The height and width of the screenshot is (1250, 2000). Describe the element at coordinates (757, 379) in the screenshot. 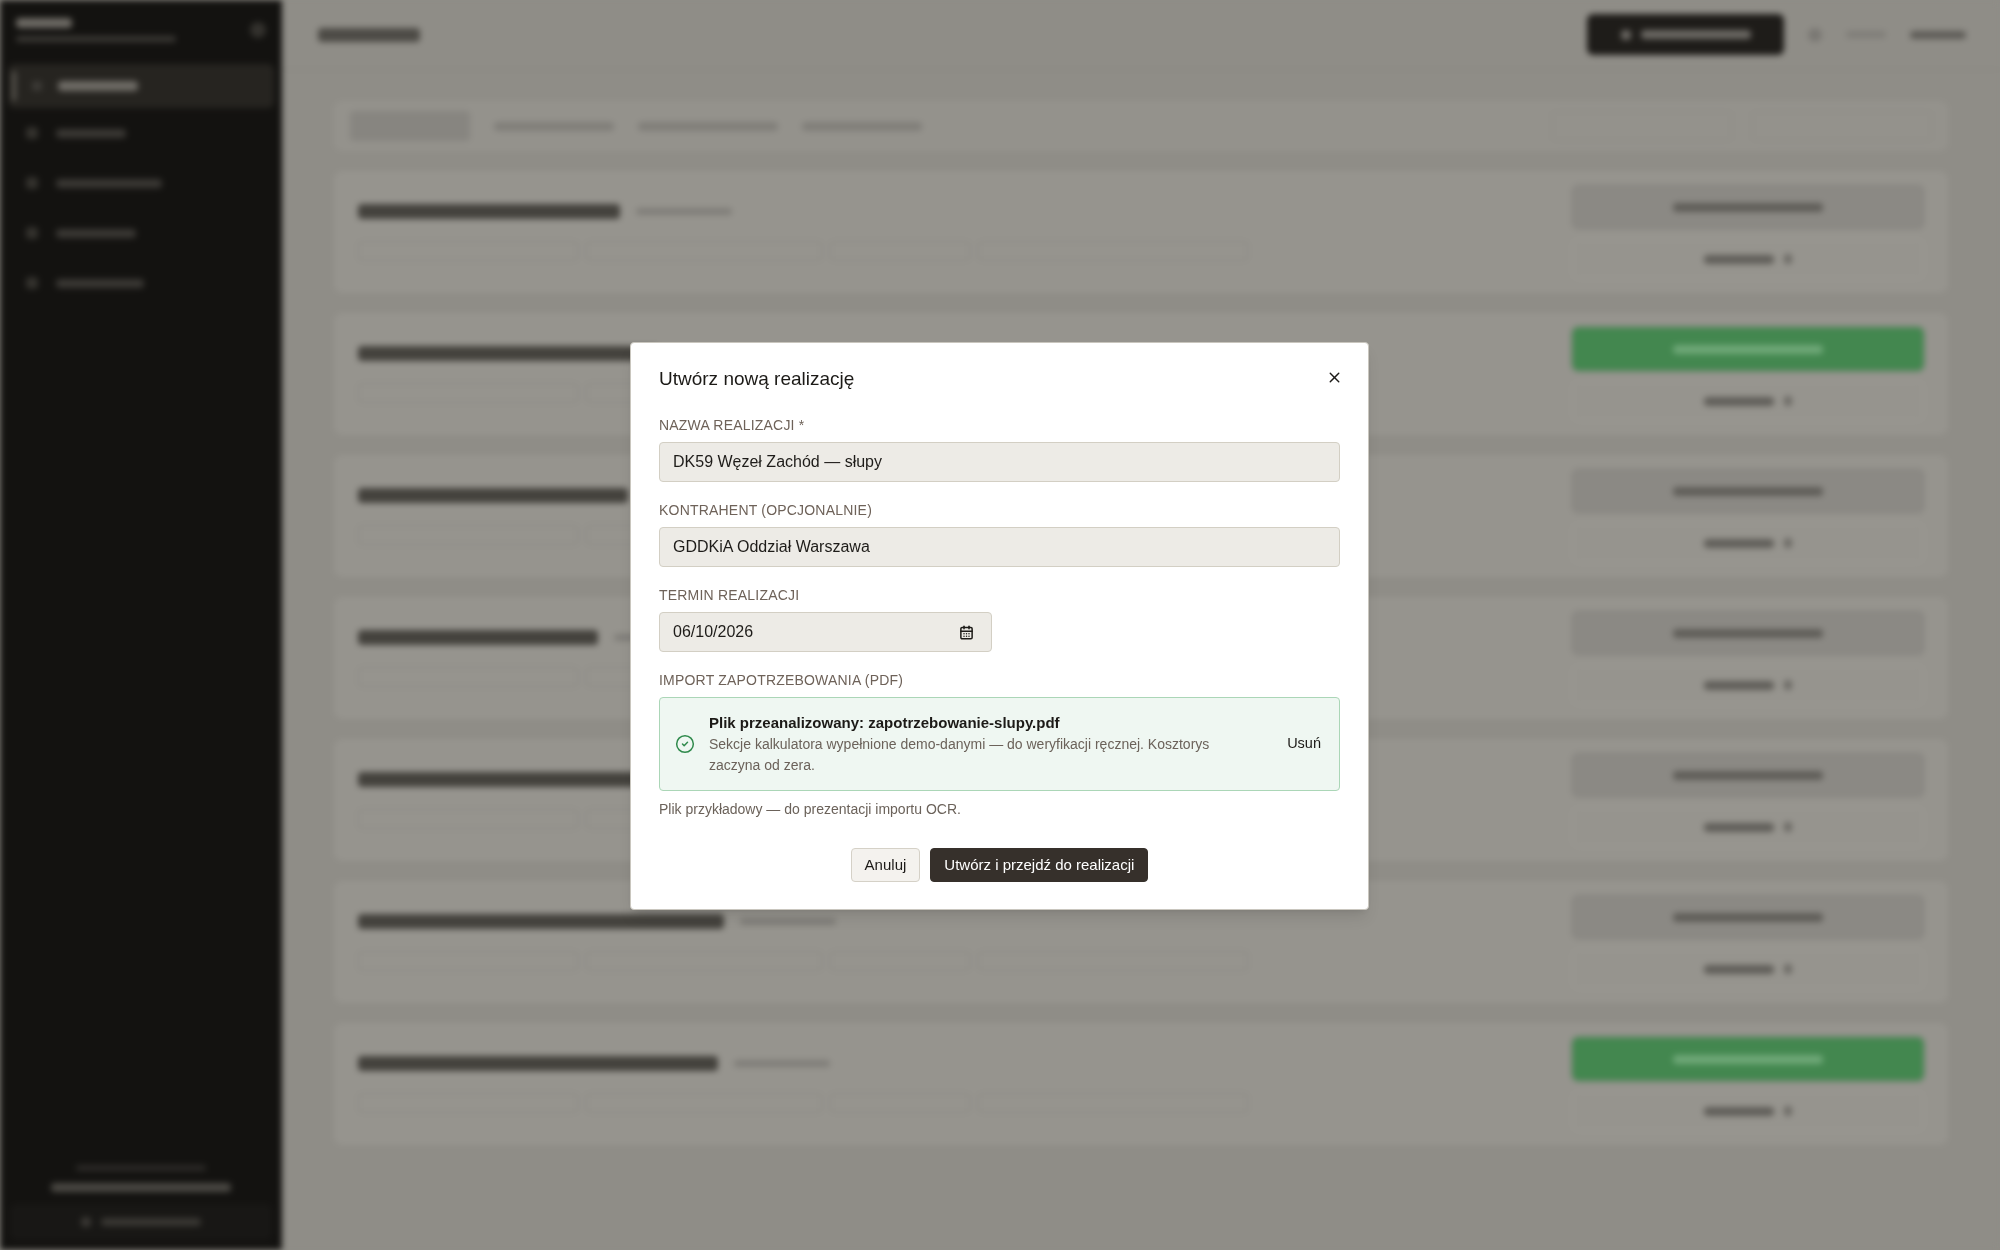

I see `dialog-title: Utwórz nową realizację` at that location.